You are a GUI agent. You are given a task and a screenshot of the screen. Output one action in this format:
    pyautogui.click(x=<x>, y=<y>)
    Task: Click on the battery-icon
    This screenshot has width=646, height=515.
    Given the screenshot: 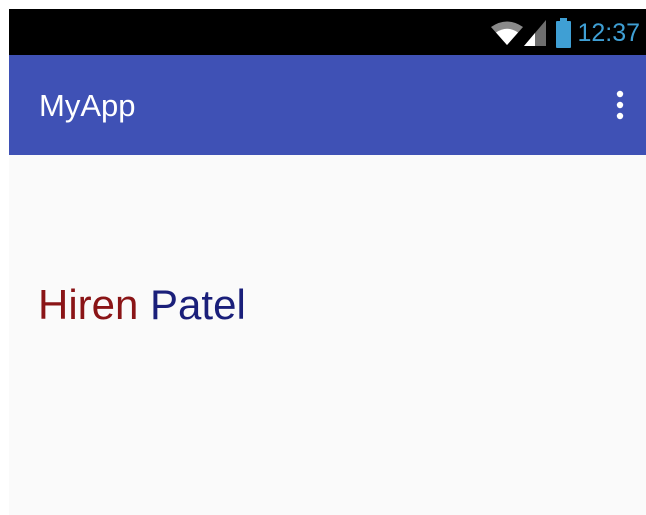 What is the action you would take?
    pyautogui.click(x=564, y=33)
    